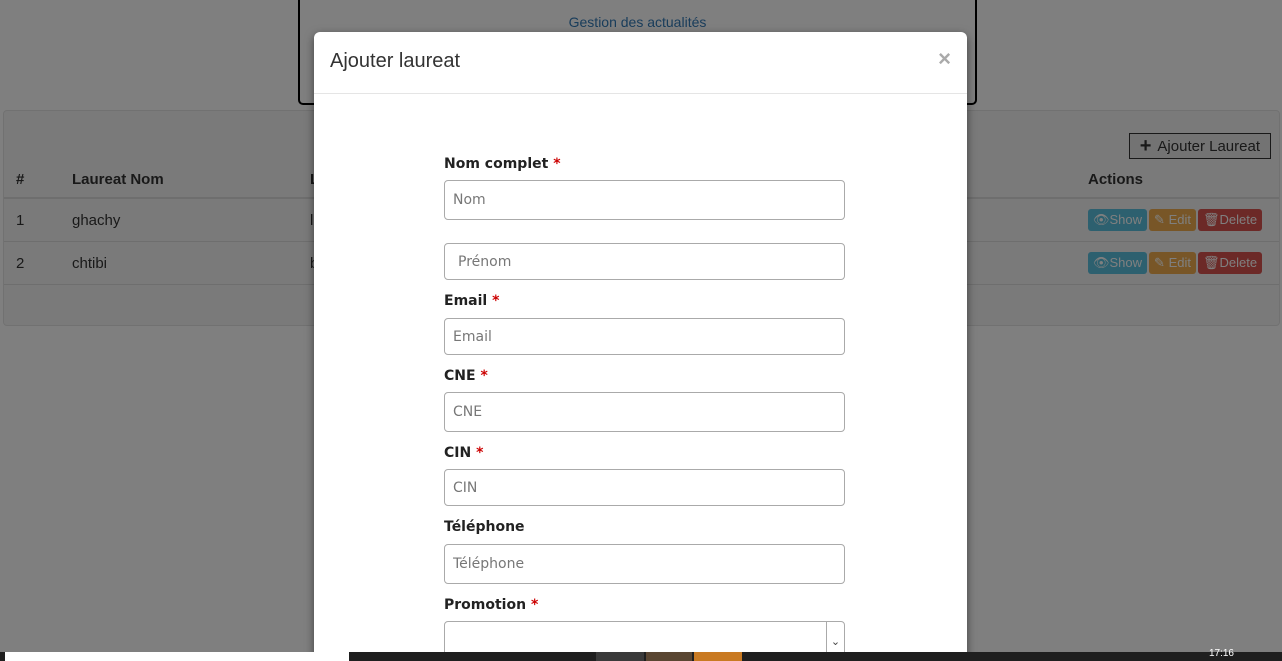  Describe the element at coordinates (644, 412) in the screenshot. I see `cne-input` at that location.